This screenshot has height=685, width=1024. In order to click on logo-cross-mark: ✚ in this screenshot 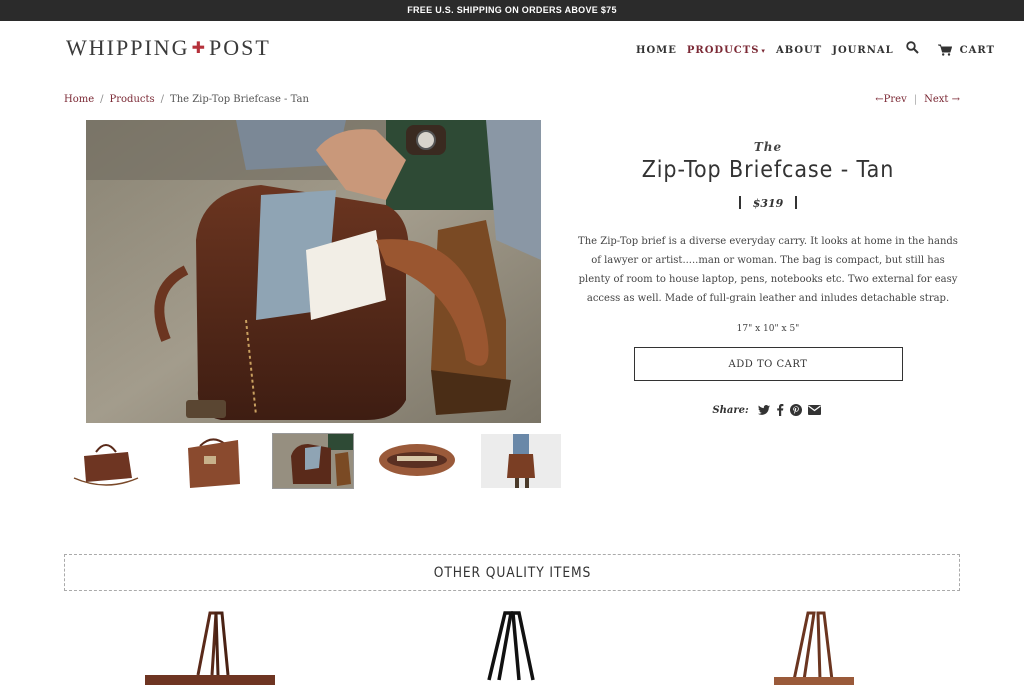, I will do `click(199, 48)`.